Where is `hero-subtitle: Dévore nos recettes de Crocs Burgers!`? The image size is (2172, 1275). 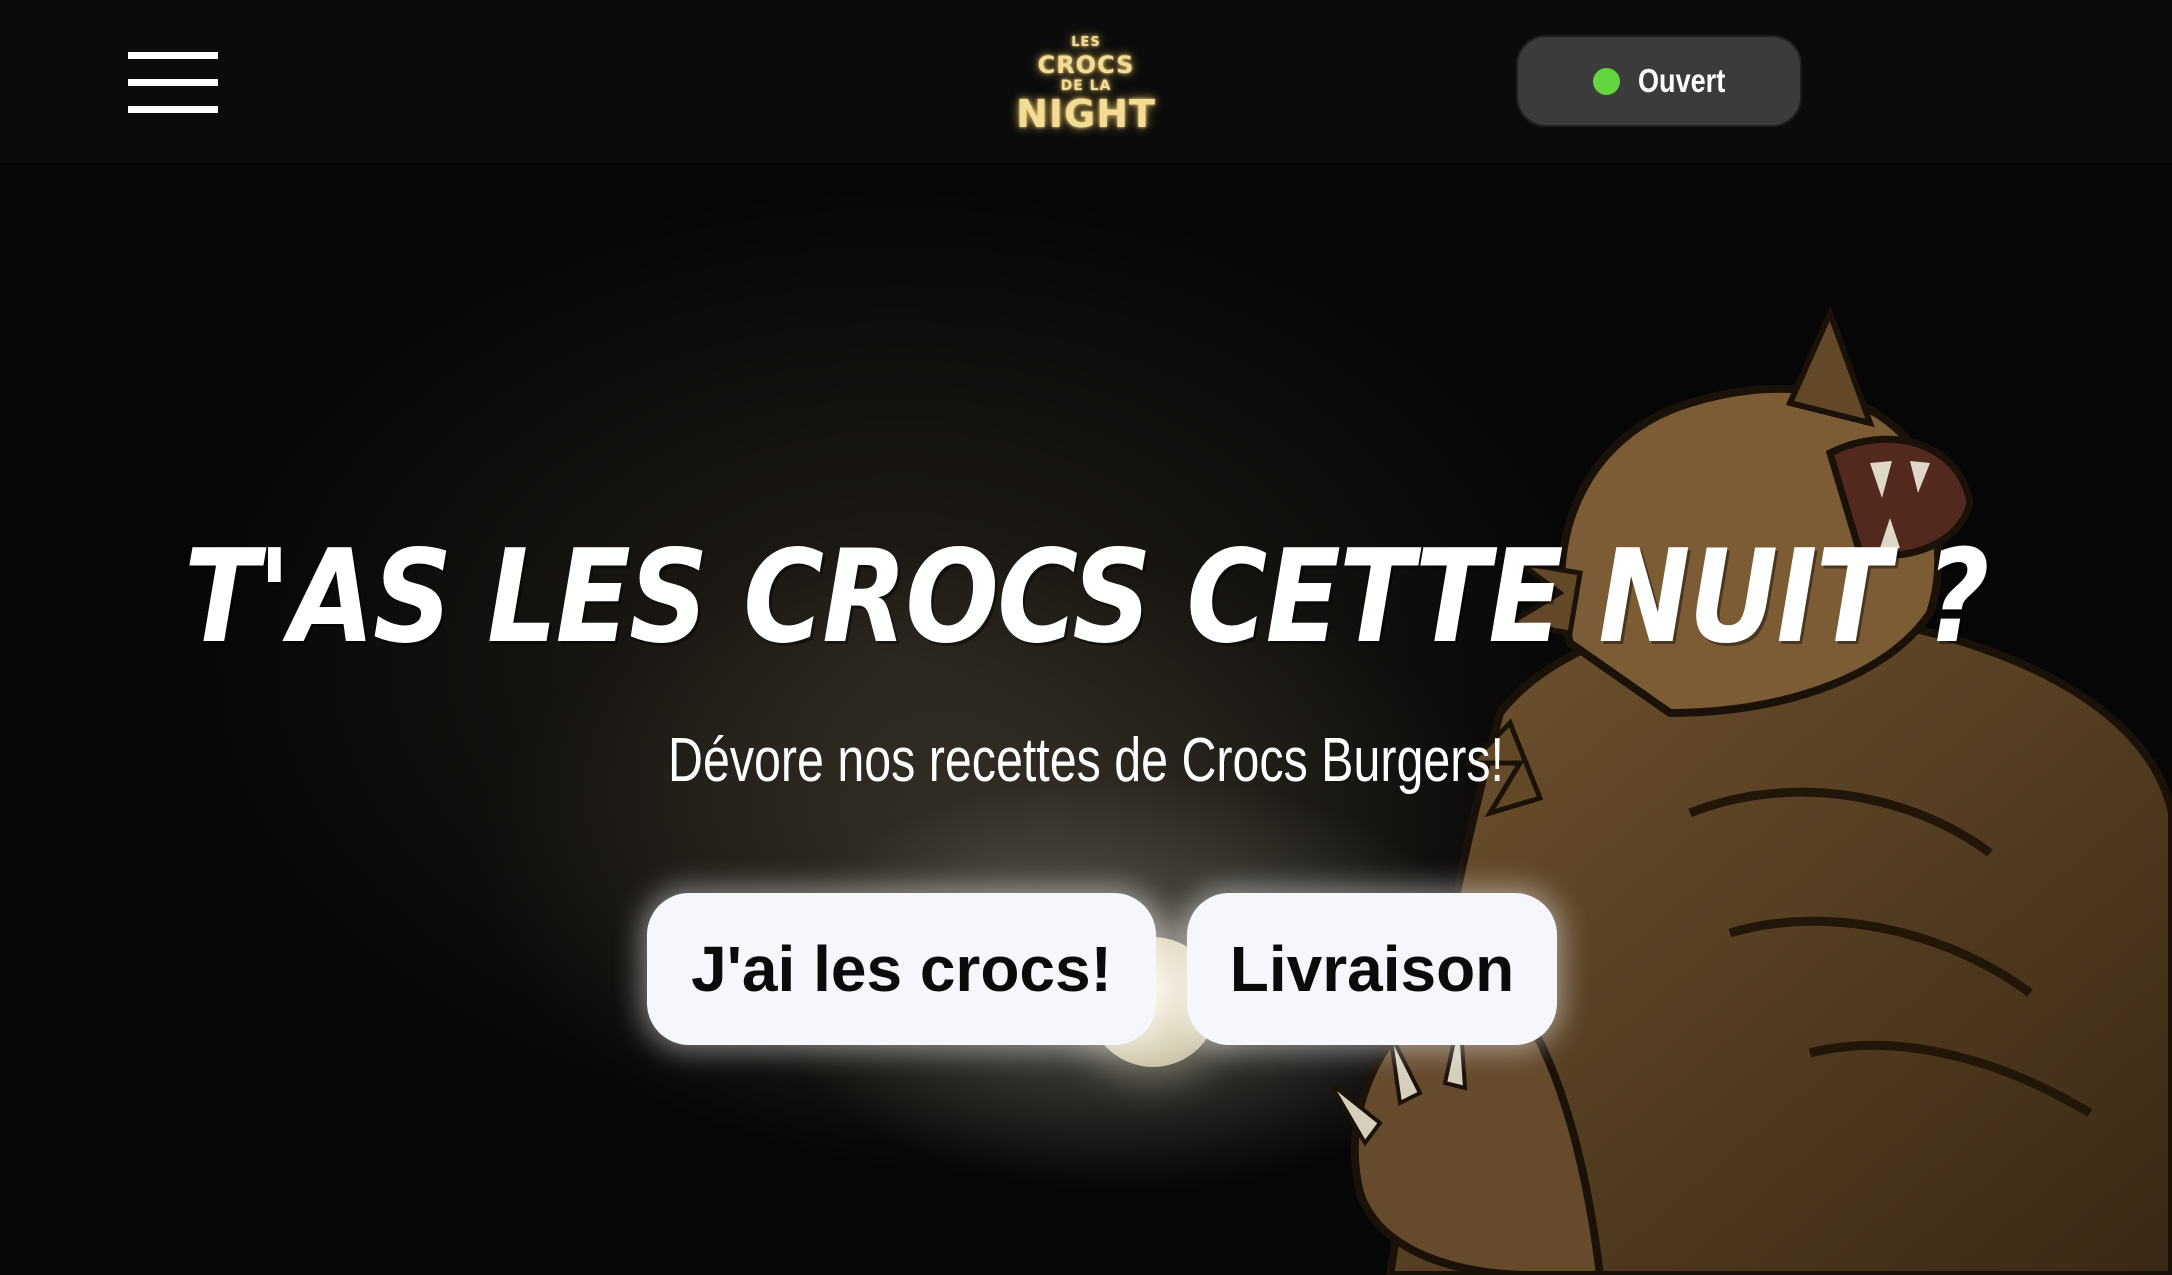 hero-subtitle: Dévore nos recettes de Crocs Burgers! is located at coordinates (1086, 760).